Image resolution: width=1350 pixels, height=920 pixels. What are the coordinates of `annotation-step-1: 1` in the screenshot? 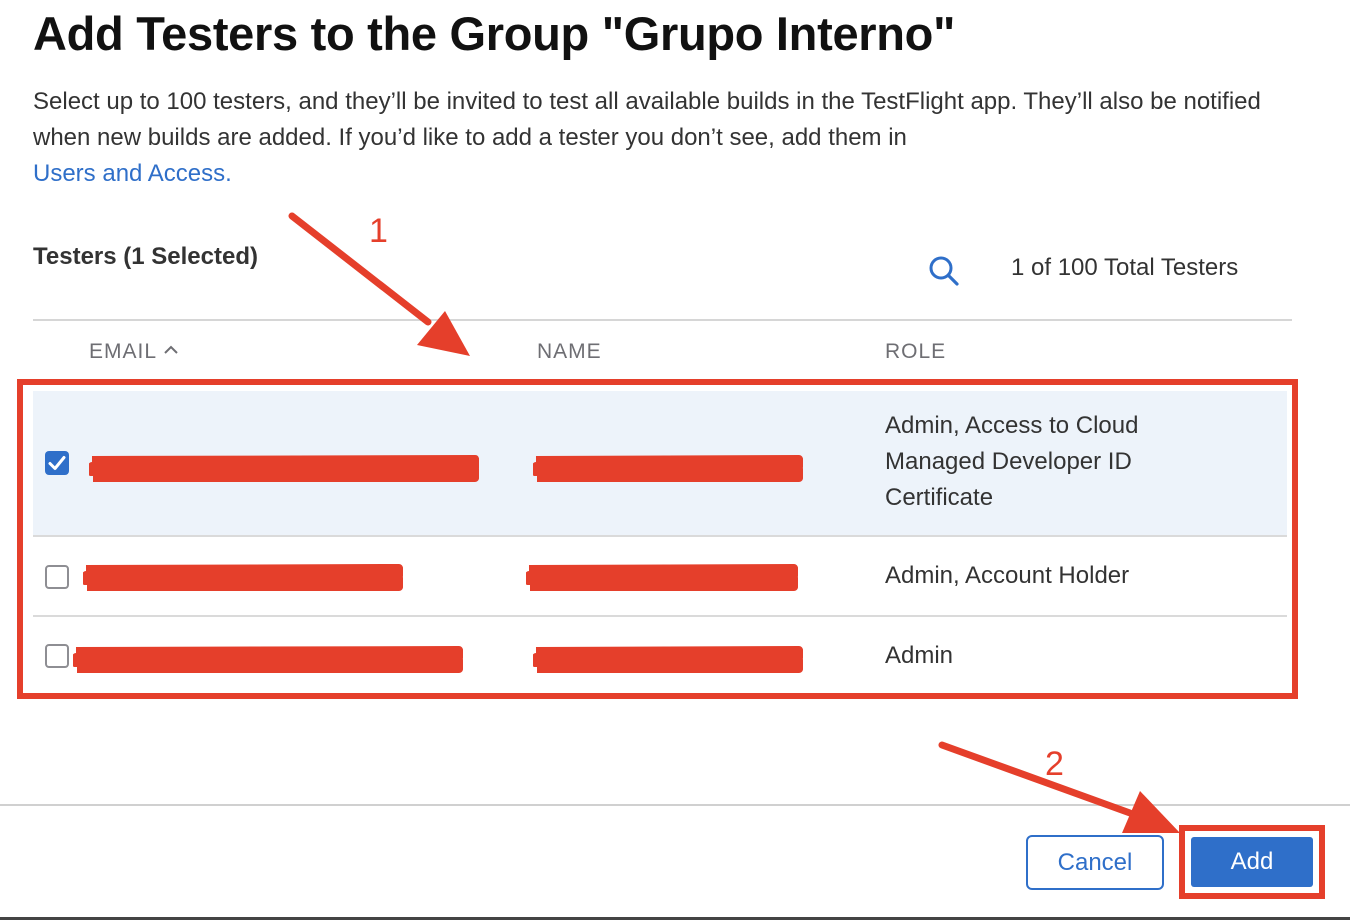 It's located at (378, 231).